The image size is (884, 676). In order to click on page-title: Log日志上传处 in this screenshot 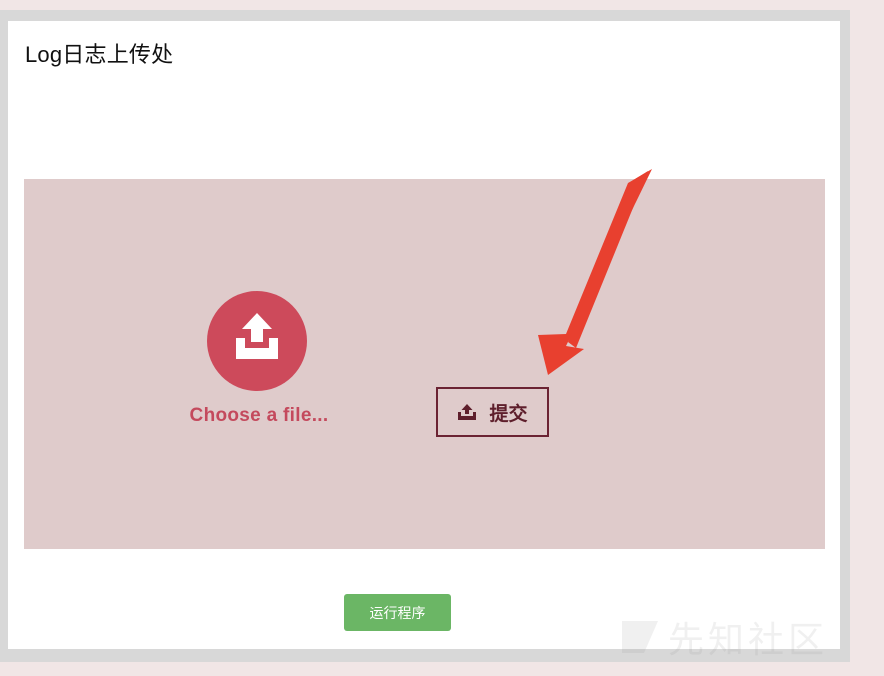, I will do `click(99, 54)`.